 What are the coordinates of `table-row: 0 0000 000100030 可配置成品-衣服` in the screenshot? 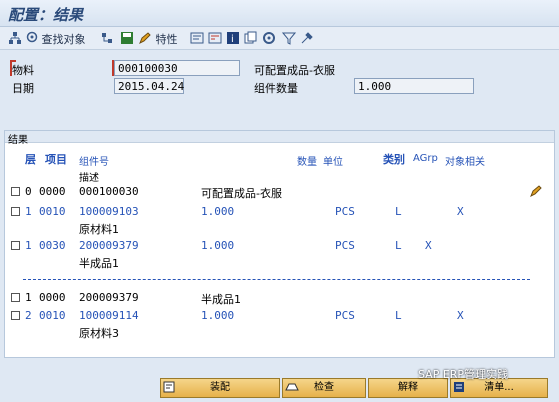 It's located at (279, 192).